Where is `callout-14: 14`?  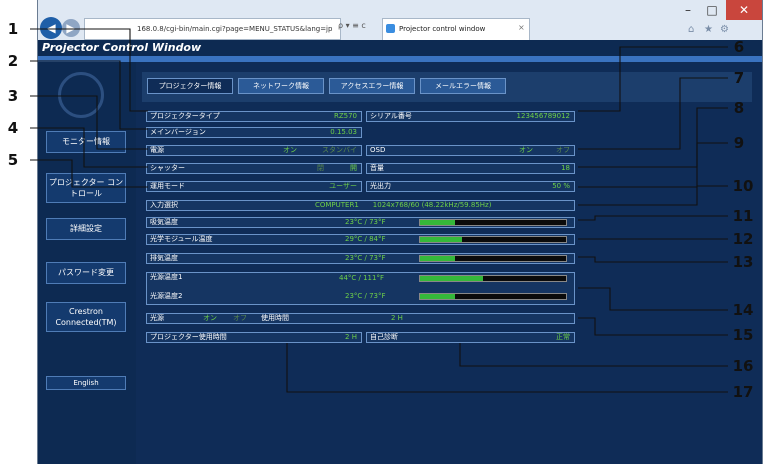
callout-14: 14 is located at coordinates (743, 310).